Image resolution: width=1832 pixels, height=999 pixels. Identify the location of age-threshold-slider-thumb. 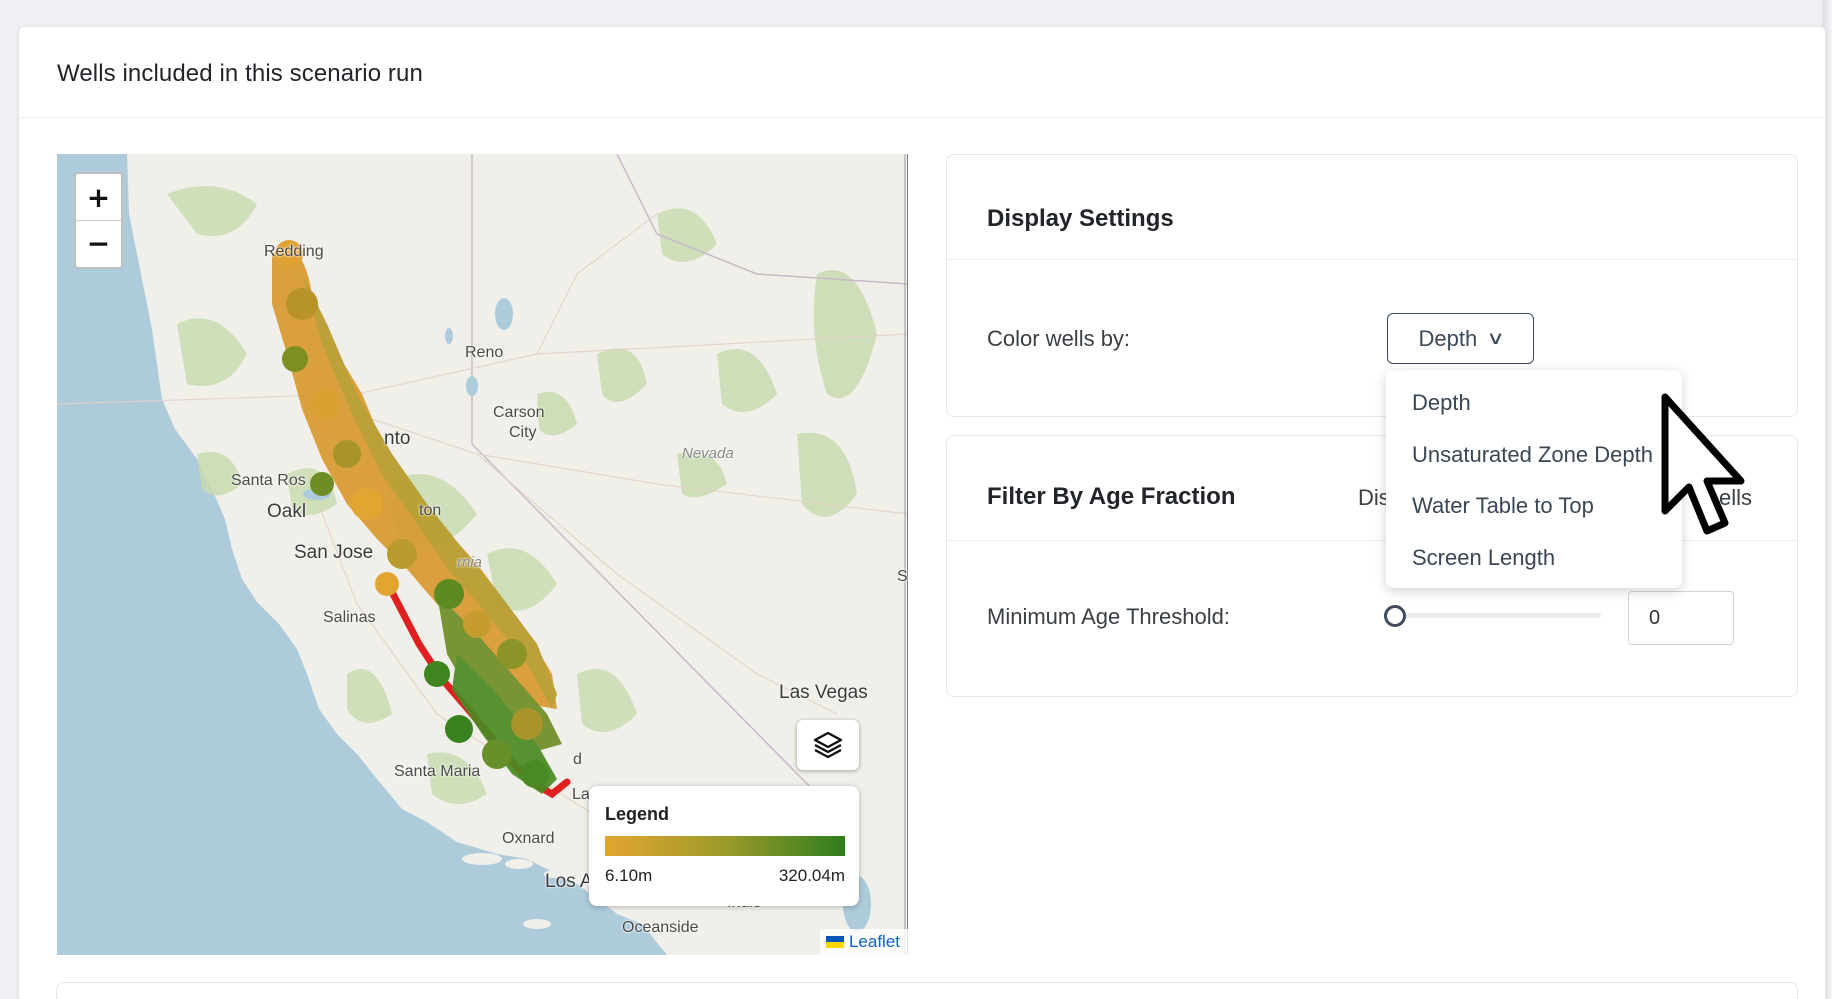
(1395, 616).